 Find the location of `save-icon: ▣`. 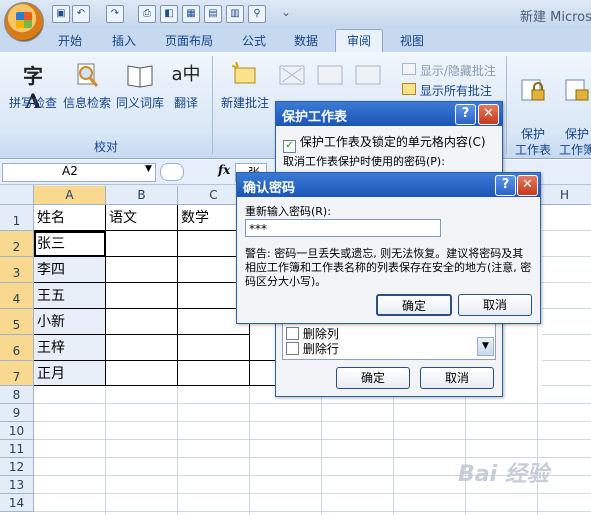

save-icon: ▣ is located at coordinates (61, 14).